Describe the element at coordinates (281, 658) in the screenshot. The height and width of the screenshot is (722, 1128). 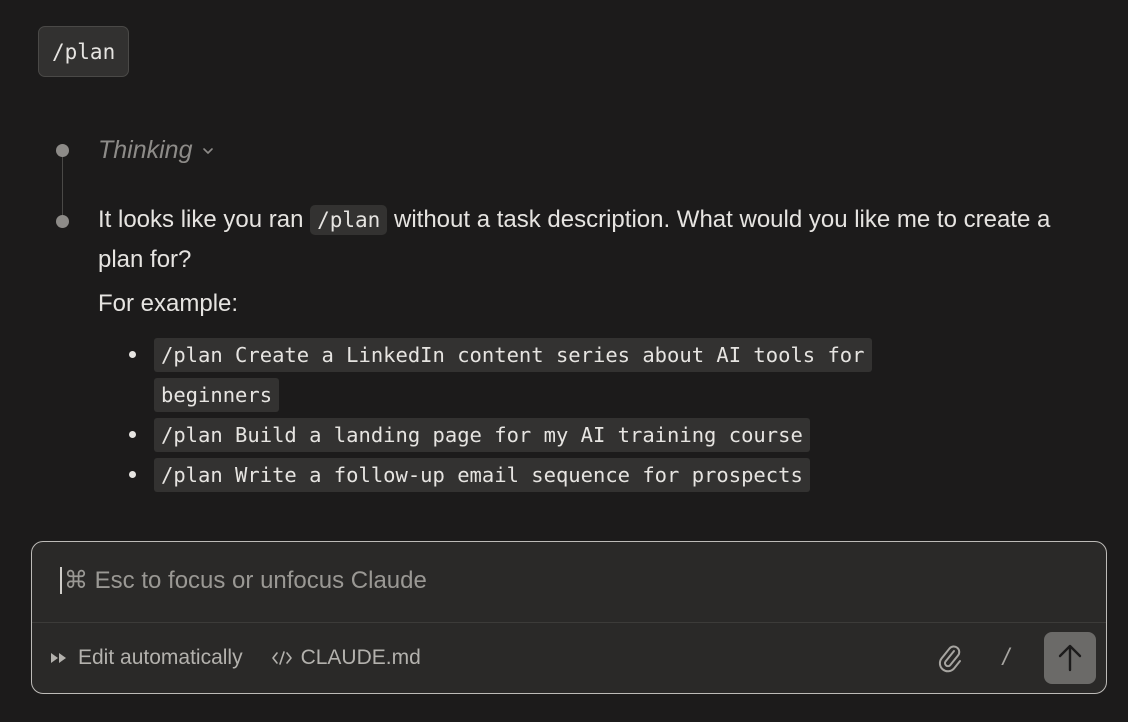
I see `code-icon` at that location.